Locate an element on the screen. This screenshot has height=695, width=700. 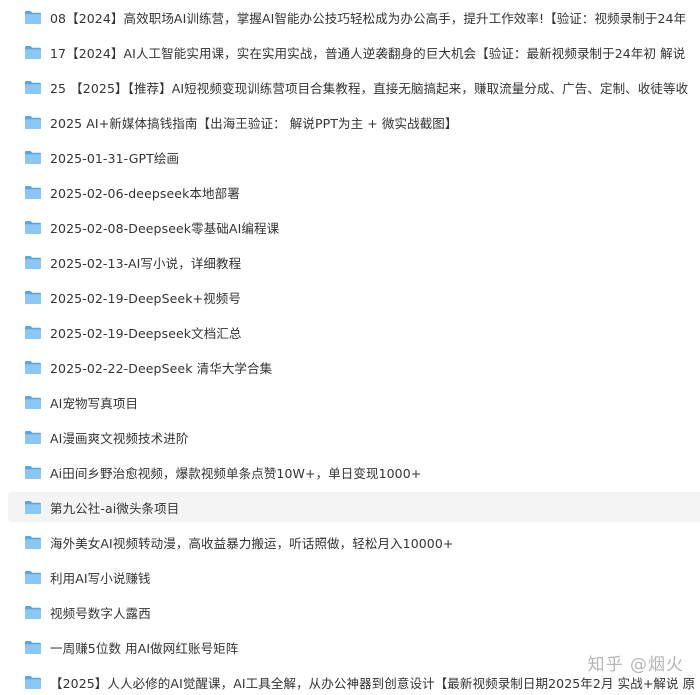
folder-name: 2025-02-19-DeepSeek+视频号 is located at coordinates (145, 298).